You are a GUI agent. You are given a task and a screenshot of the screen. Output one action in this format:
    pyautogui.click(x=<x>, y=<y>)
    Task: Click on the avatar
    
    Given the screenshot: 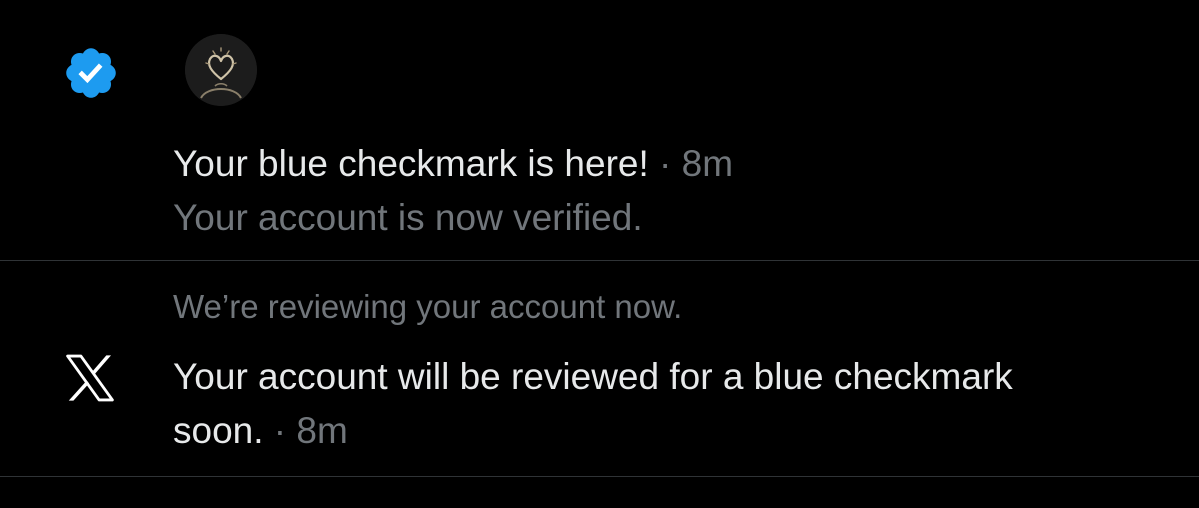 What is the action you would take?
    pyautogui.click(x=221, y=70)
    